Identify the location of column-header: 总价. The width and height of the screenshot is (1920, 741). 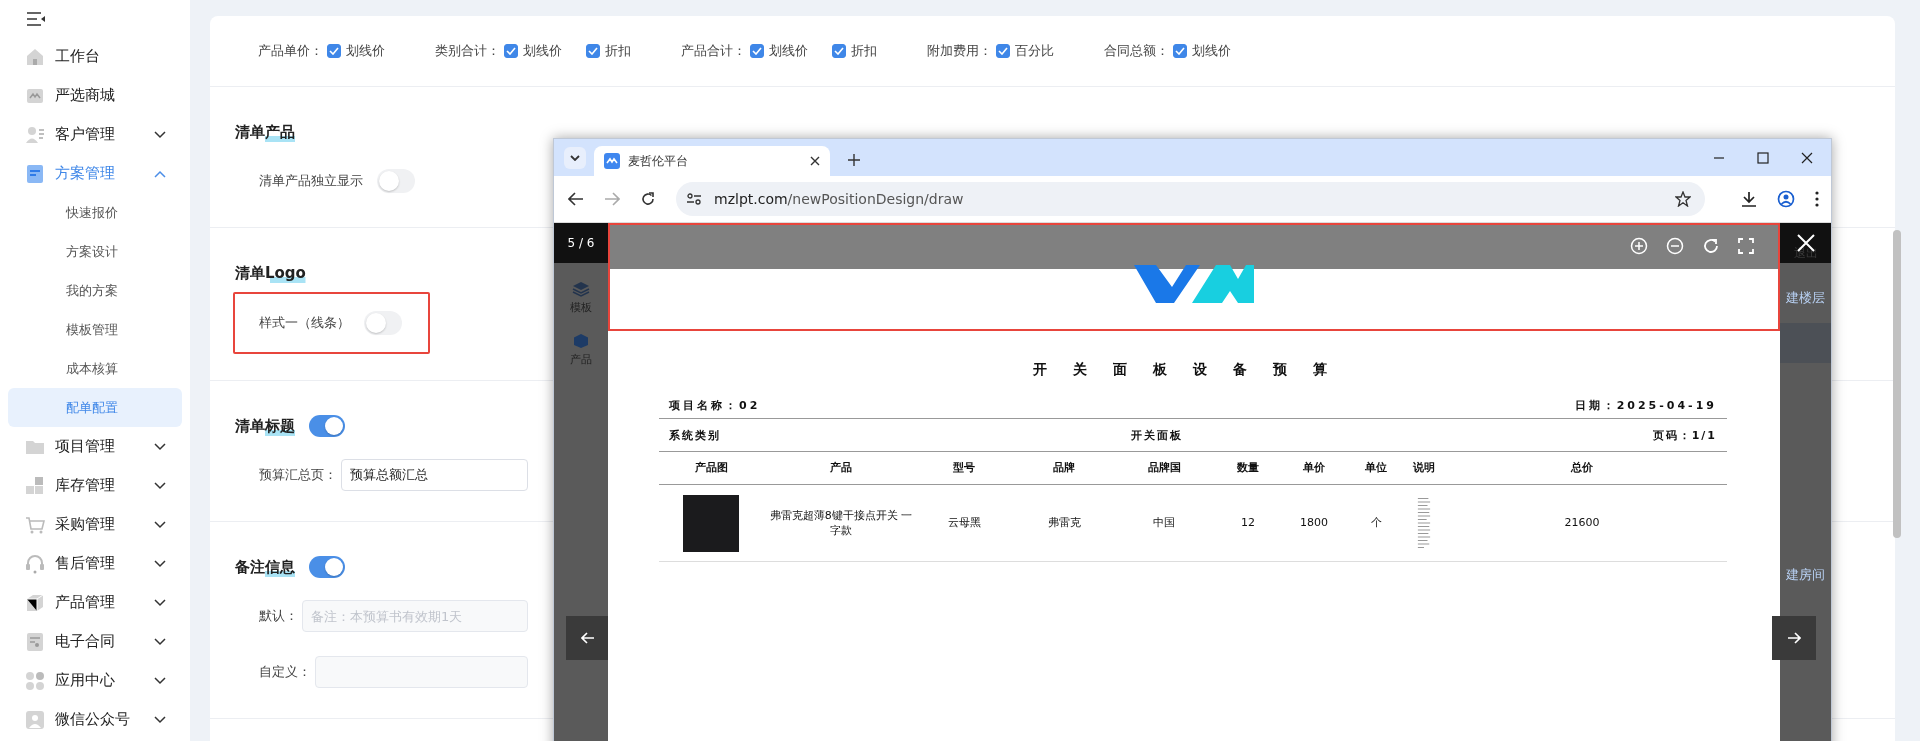
(1581, 468).